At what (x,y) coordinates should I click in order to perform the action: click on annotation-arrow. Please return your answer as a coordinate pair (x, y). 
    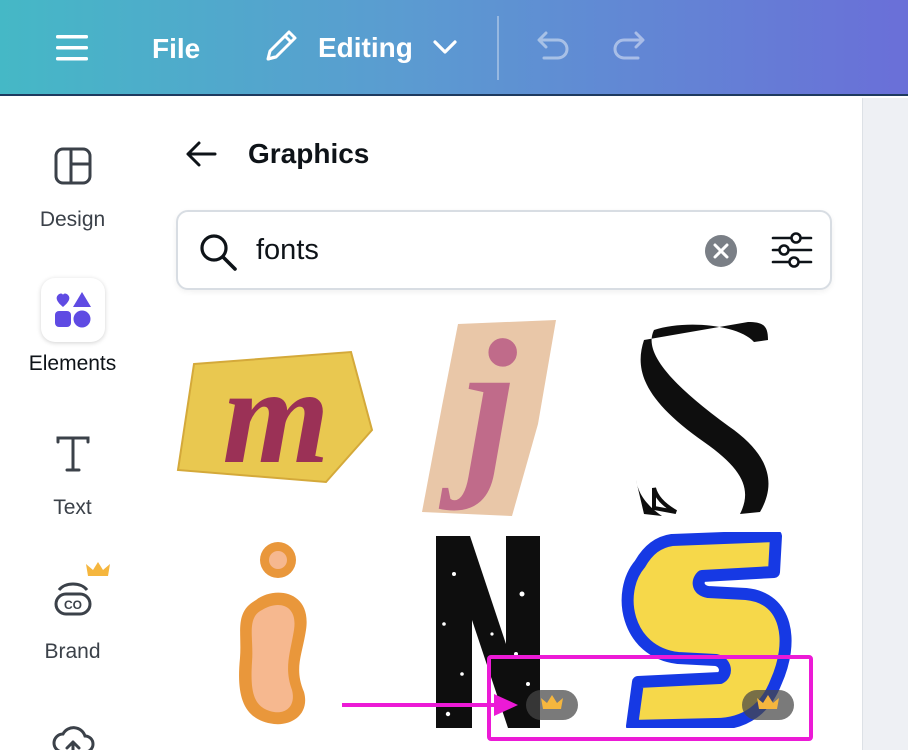
    Looking at the image, I should click on (431, 707).